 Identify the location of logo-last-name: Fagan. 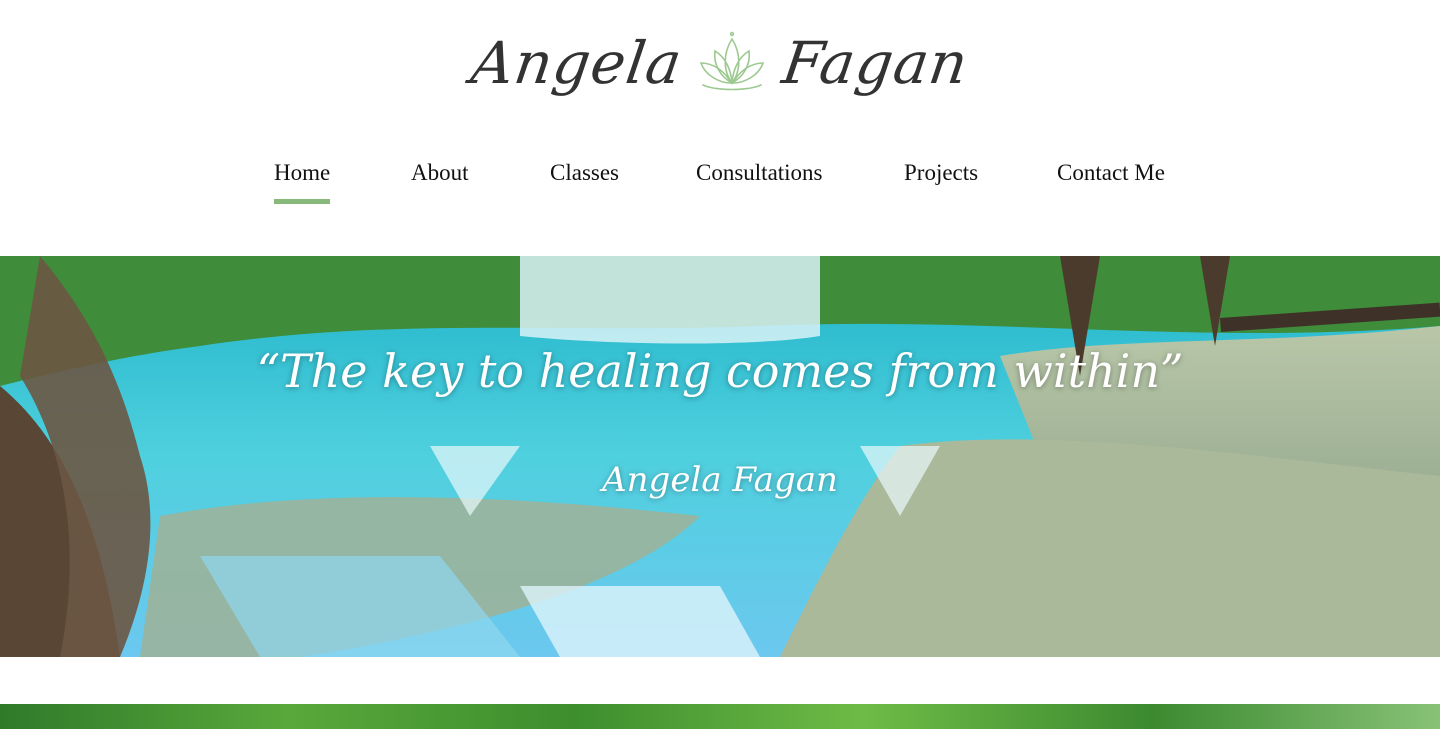
(876, 63).